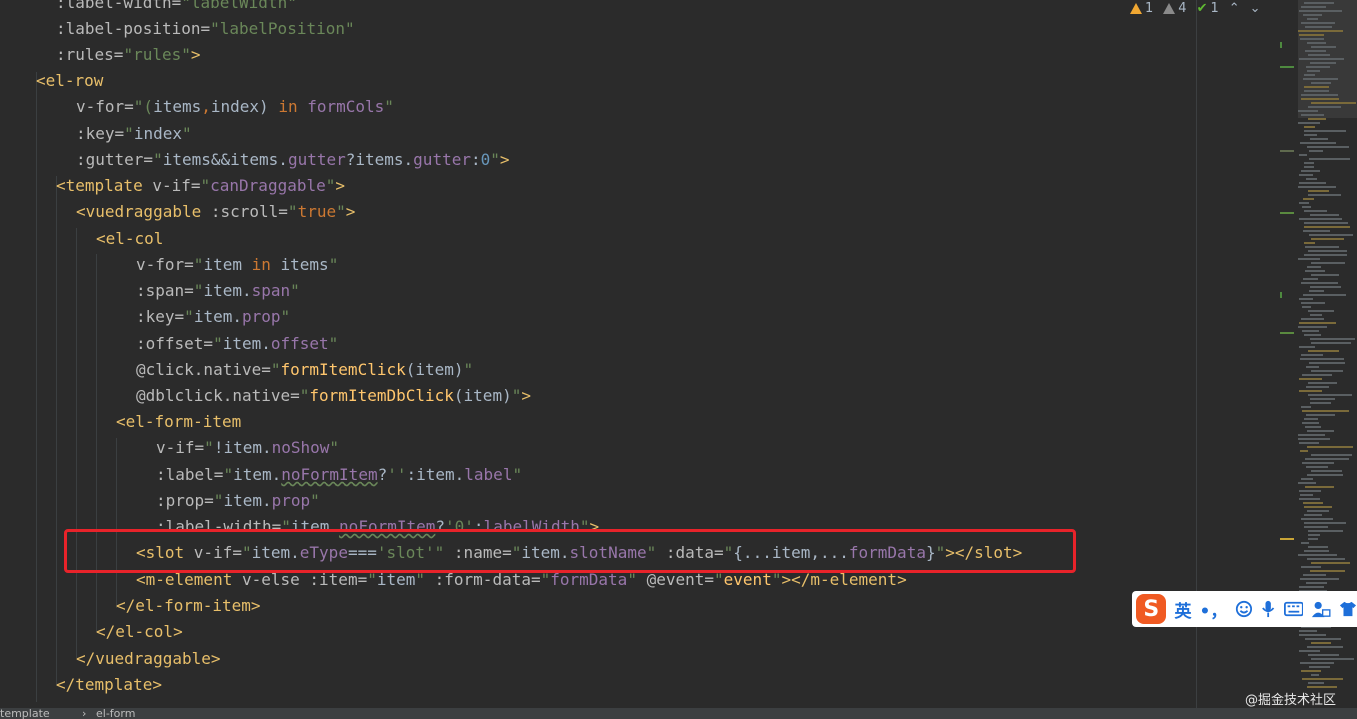  Describe the element at coordinates (218, 291) in the screenshot. I see `code-line: :span="item.span"` at that location.